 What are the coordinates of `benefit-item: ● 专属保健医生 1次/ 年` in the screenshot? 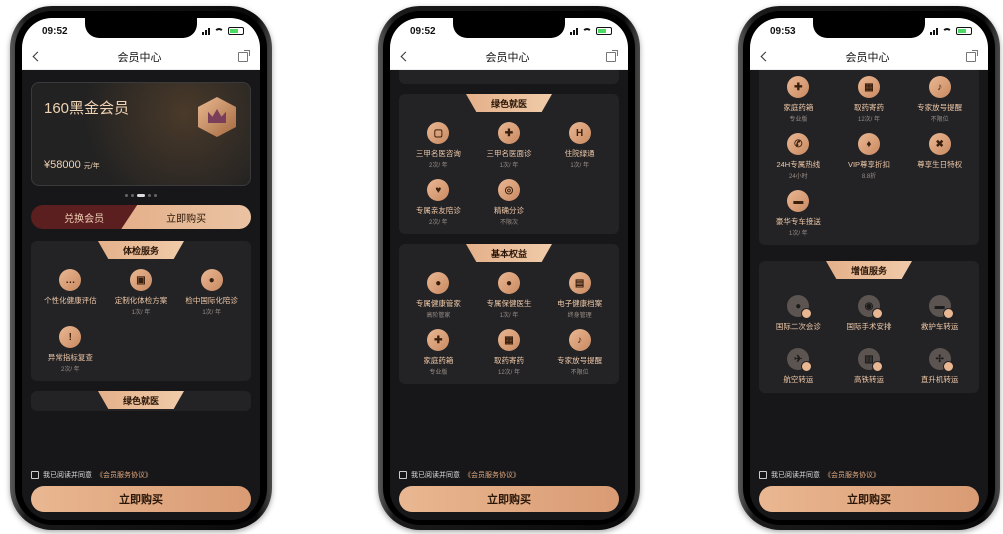 It's located at (509, 295).